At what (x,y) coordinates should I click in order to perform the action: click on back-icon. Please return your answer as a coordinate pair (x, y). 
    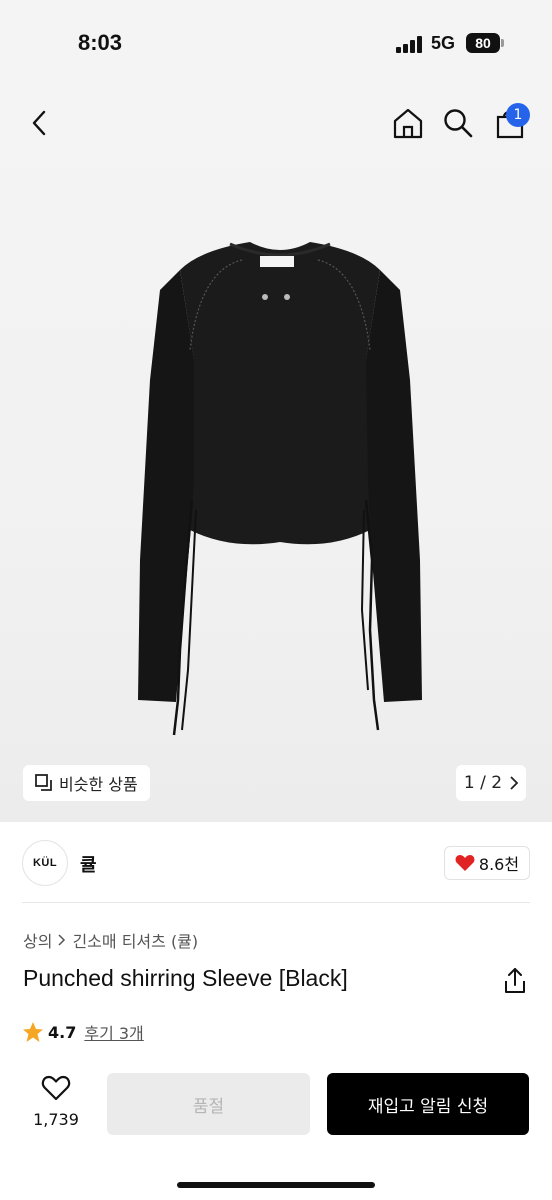
    Looking at the image, I should click on (40, 123).